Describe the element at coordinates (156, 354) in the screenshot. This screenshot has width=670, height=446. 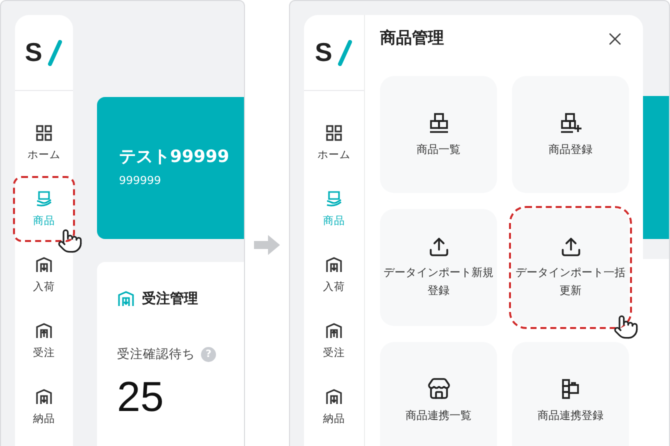
I see `metric-label: 受注確認待ち` at that location.